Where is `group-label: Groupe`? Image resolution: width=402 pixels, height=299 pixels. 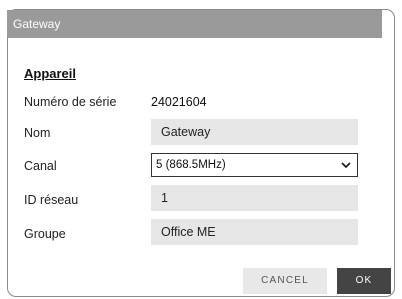
group-label: Groupe is located at coordinates (45, 234).